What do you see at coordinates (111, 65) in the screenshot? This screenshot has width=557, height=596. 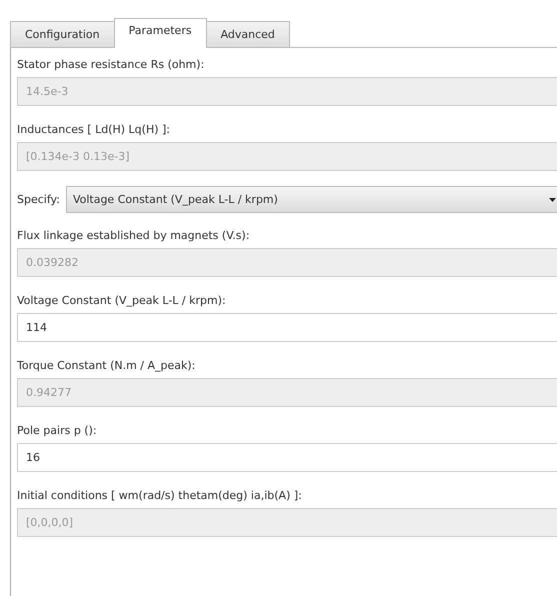 I see `field-label: Stator phase resistance Rs (ohm):` at bounding box center [111, 65].